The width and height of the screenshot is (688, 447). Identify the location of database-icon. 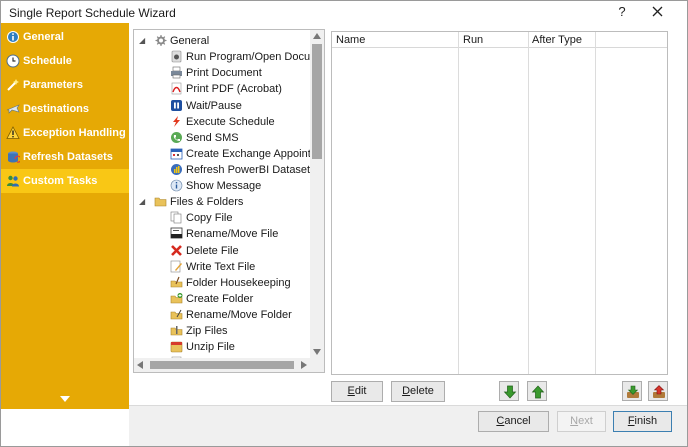
(14, 157).